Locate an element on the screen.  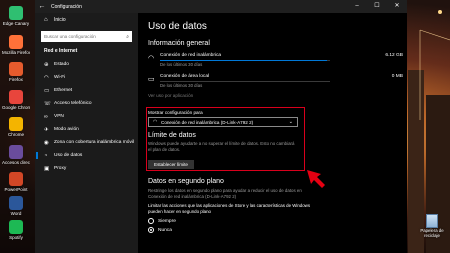
maximize-button: ☐ is located at coordinates (377, 6).